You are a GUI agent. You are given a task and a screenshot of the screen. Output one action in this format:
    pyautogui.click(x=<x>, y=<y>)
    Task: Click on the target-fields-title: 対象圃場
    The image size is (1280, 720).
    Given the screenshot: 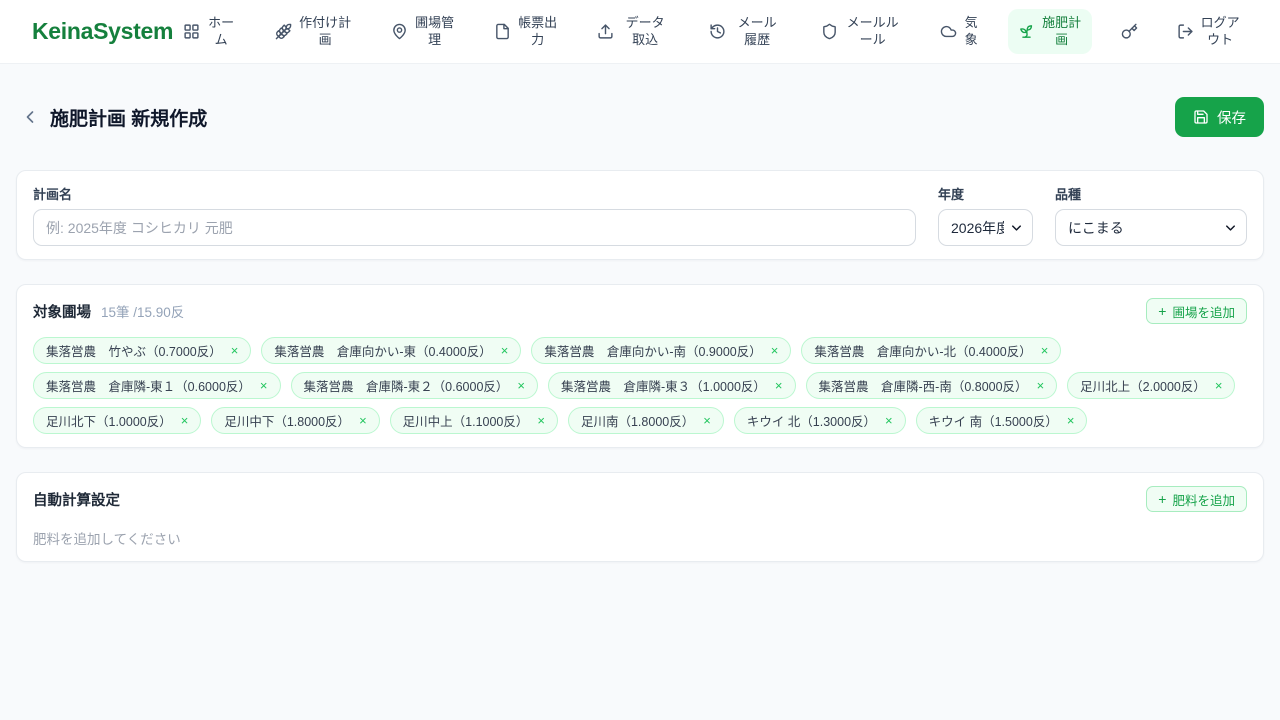 What is the action you would take?
    pyautogui.click(x=62, y=312)
    